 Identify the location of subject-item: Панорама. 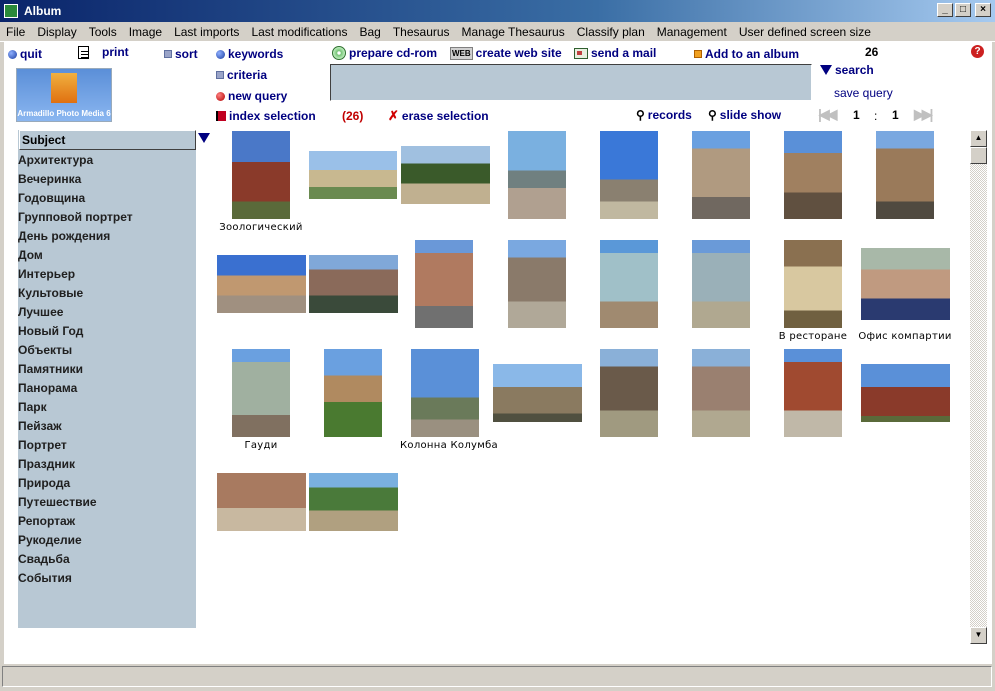
(47, 388).